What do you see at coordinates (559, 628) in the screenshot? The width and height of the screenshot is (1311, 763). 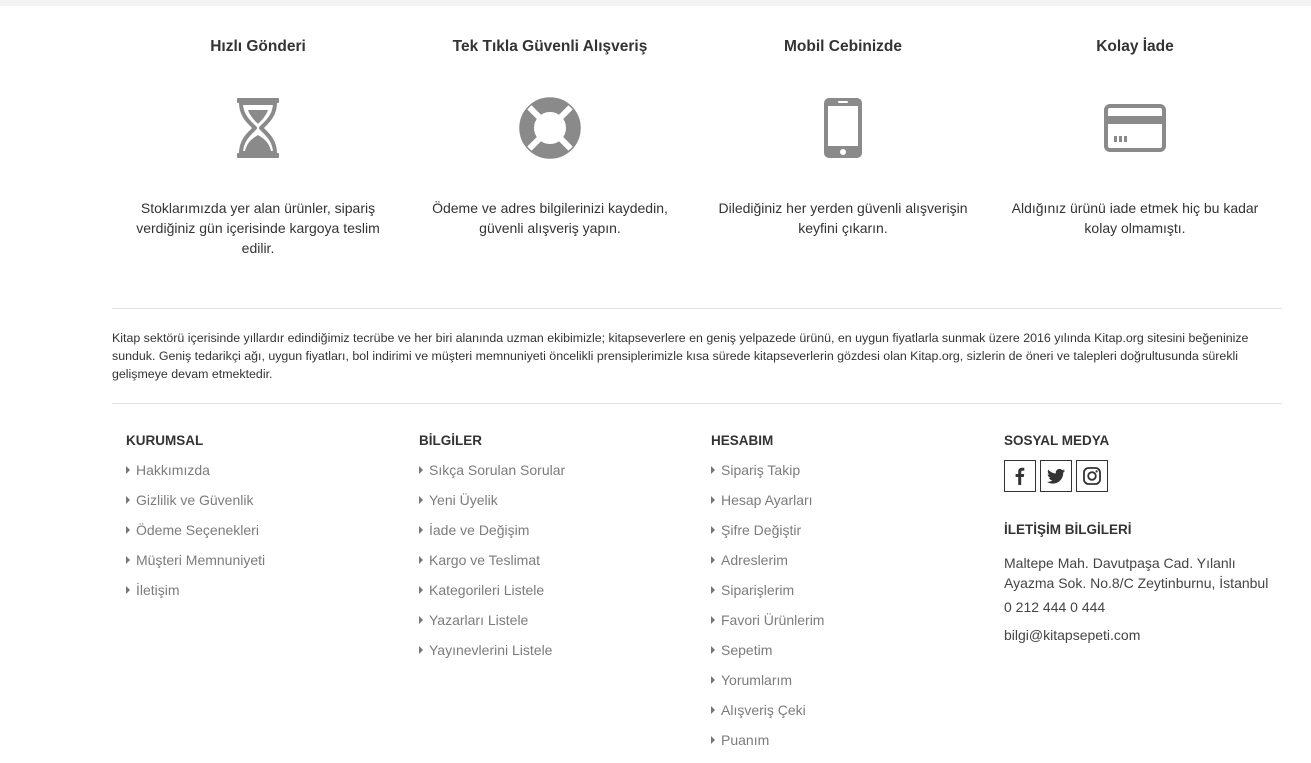 I see `footer-link-yazarlar: Yazarları Listele` at bounding box center [559, 628].